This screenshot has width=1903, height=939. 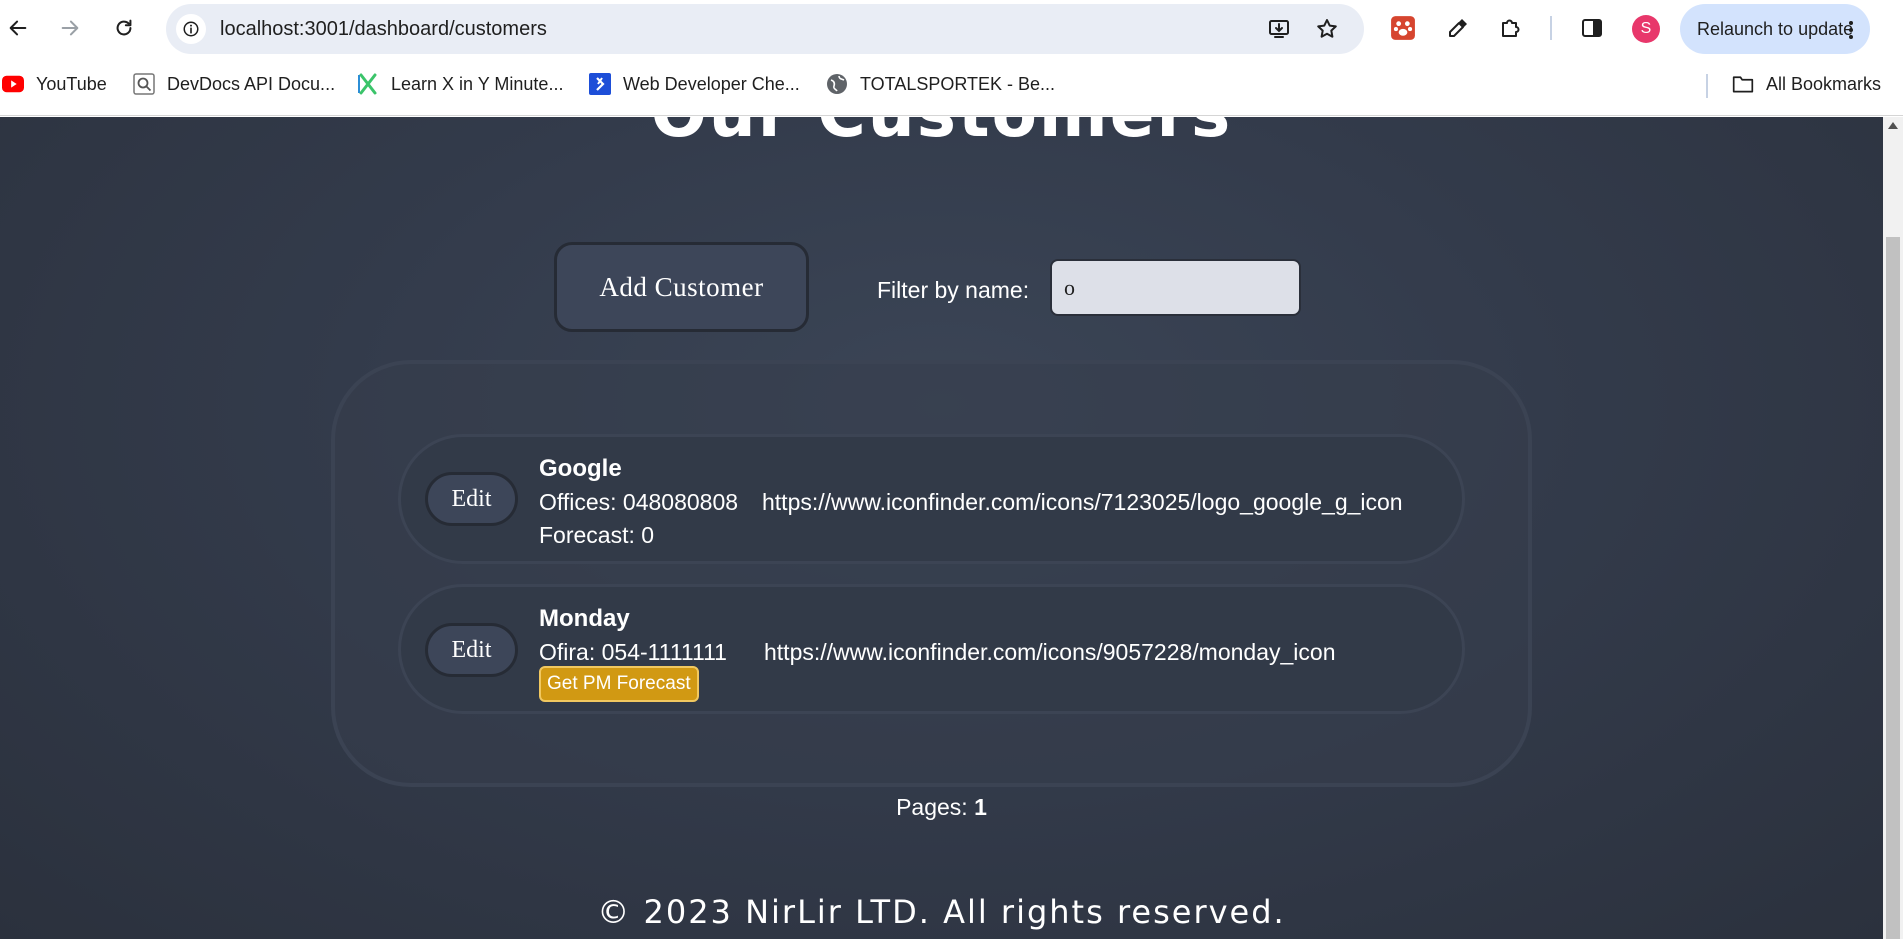 What do you see at coordinates (1327, 29) in the screenshot?
I see `bookmark-star-icon` at bounding box center [1327, 29].